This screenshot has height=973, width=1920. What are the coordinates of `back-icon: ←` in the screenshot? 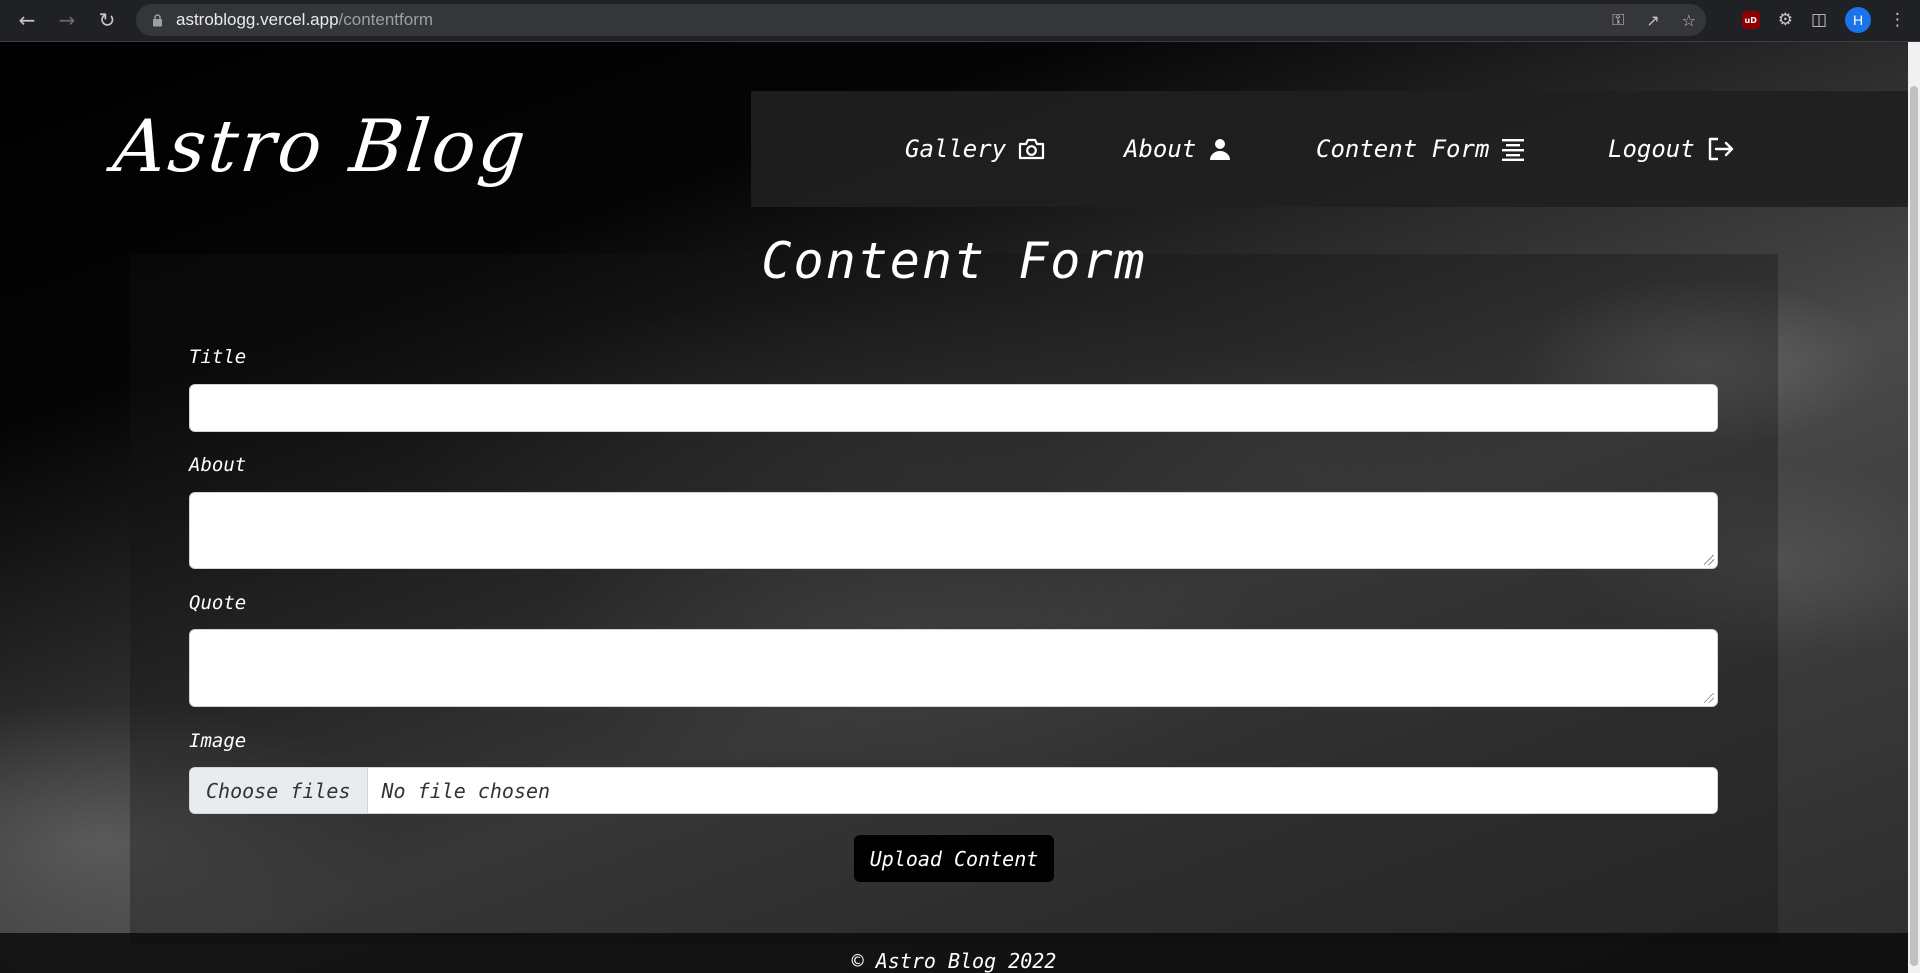 It's located at (27, 20).